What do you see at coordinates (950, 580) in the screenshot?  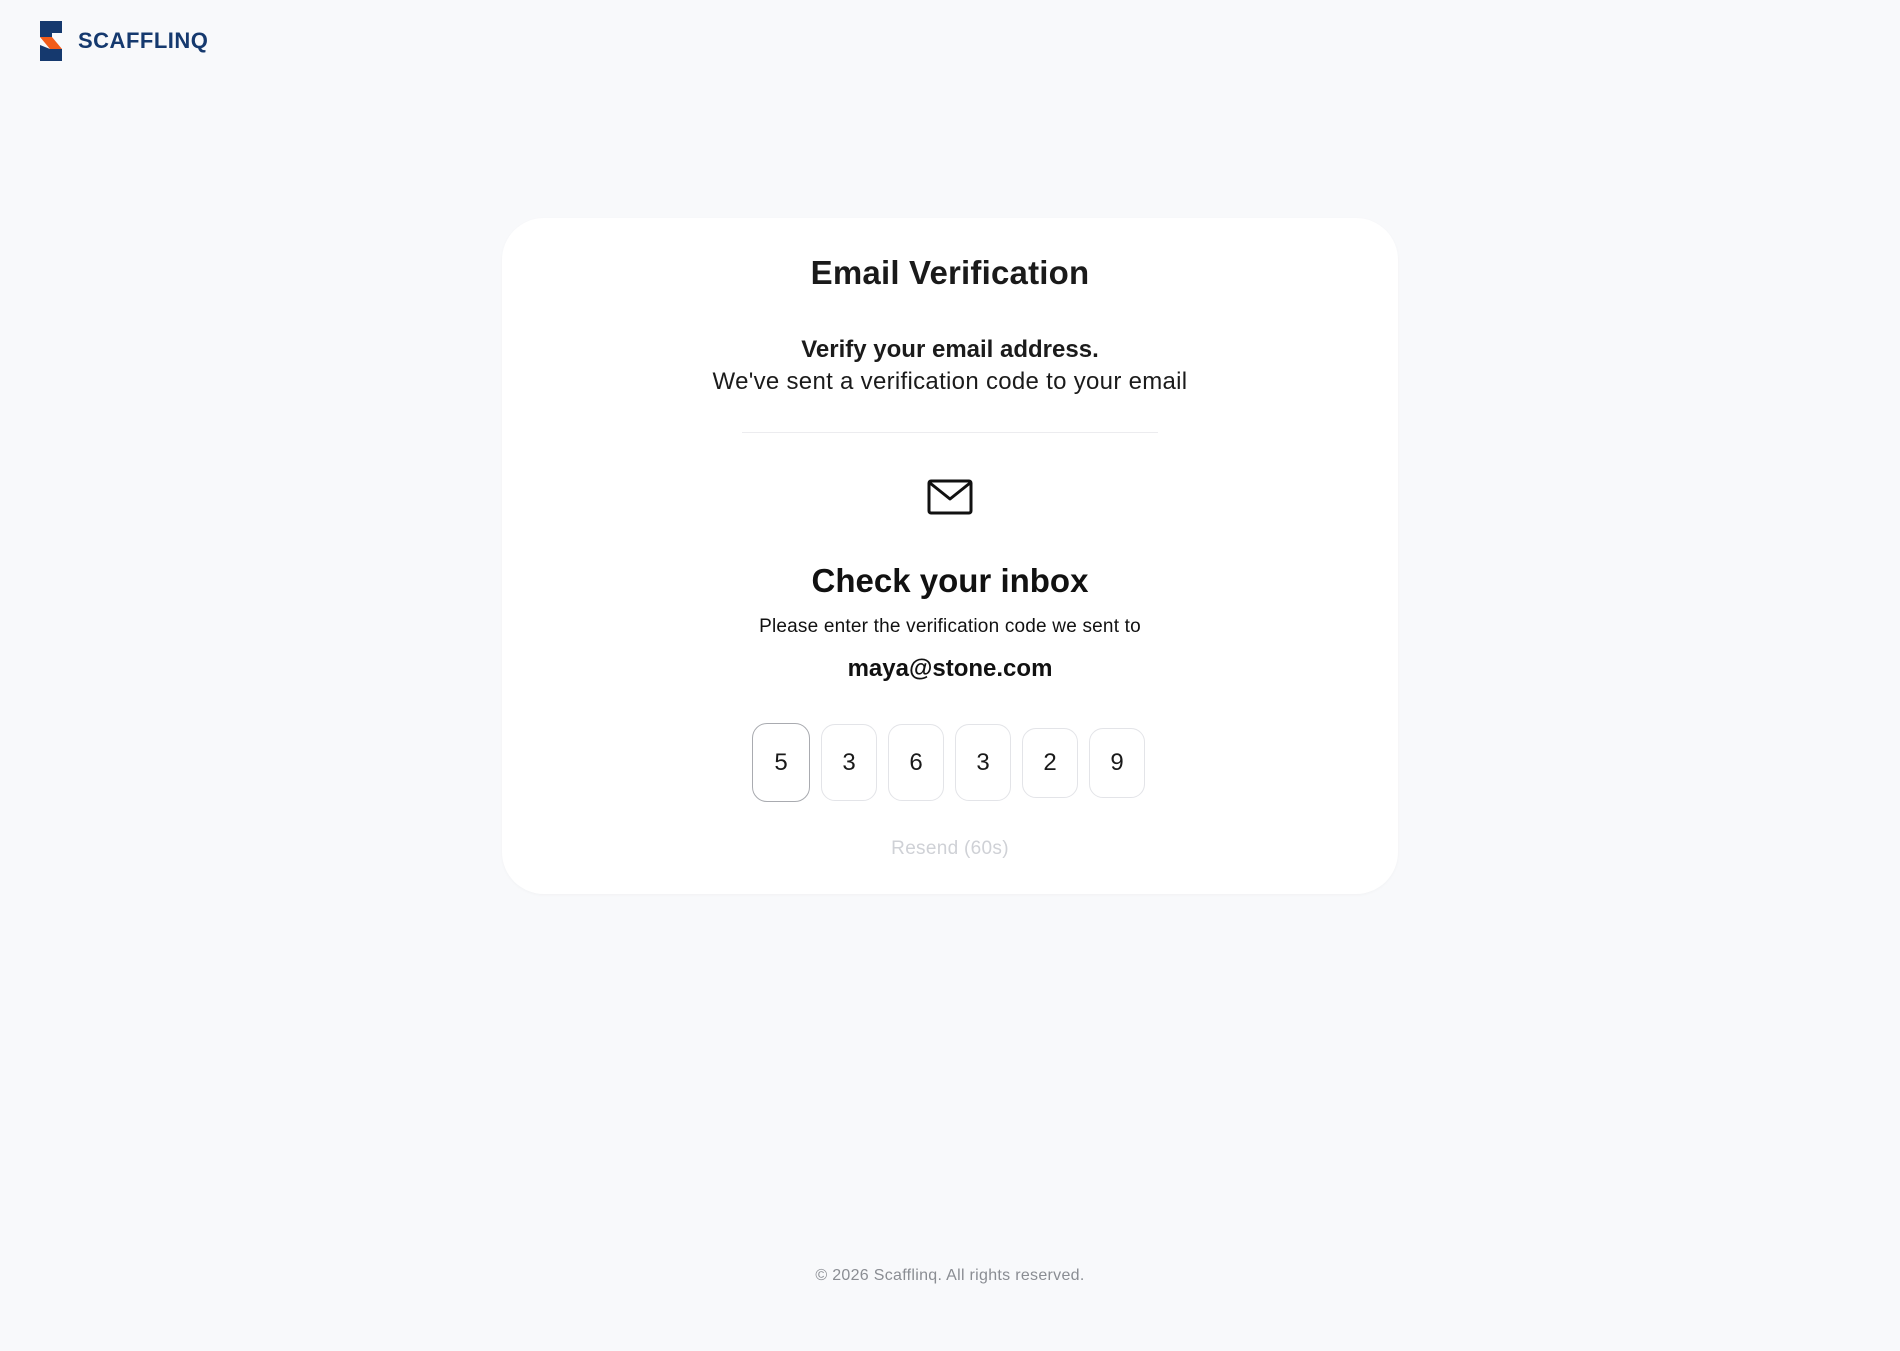 I see `inbox-title: Check your inbox` at bounding box center [950, 580].